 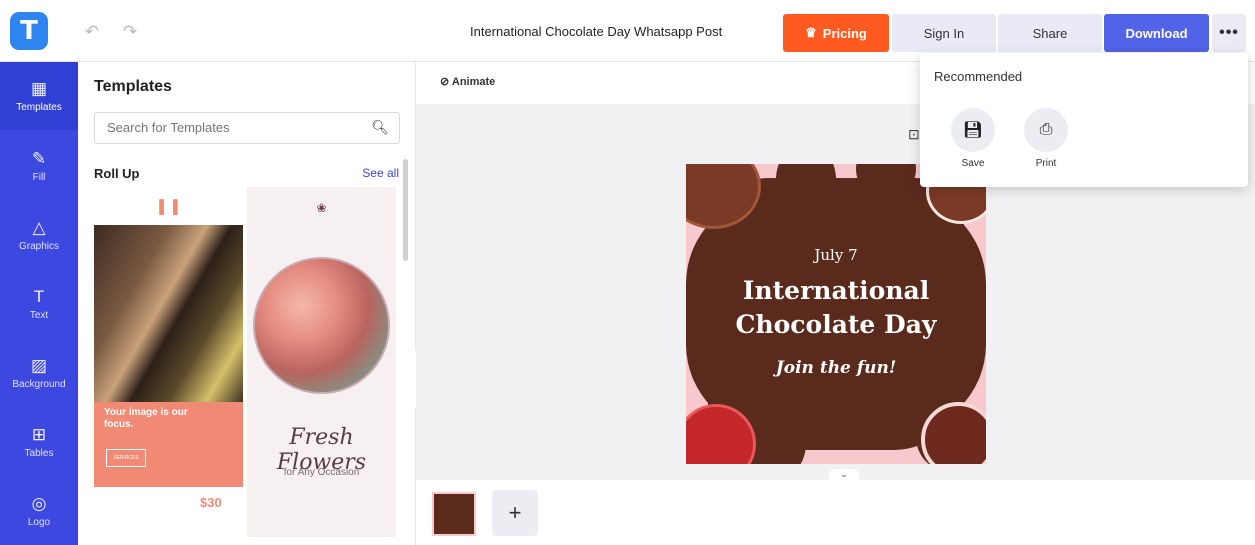 I want to click on download-dropdown: Recommended 💾︎ Save ⎙ Print, so click(x=1084, y=120).